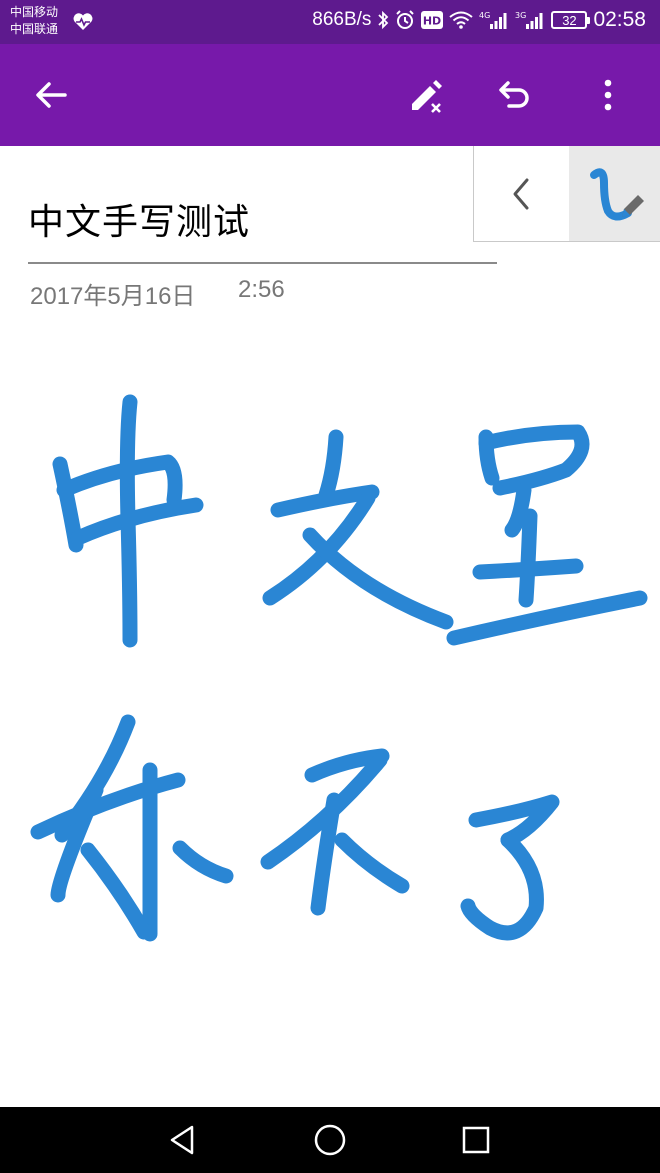 This screenshot has height=1173, width=660. What do you see at coordinates (261, 289) in the screenshot?
I see `page-time: 2:56` at bounding box center [261, 289].